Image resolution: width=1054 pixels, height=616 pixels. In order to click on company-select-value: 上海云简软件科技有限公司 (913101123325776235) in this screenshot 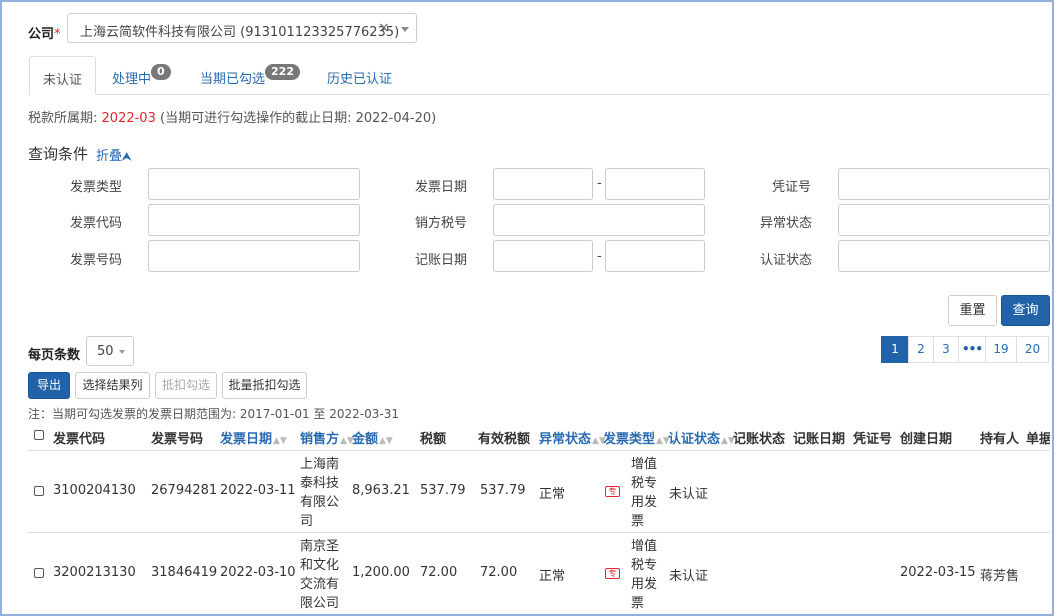, I will do `click(240, 32)`.